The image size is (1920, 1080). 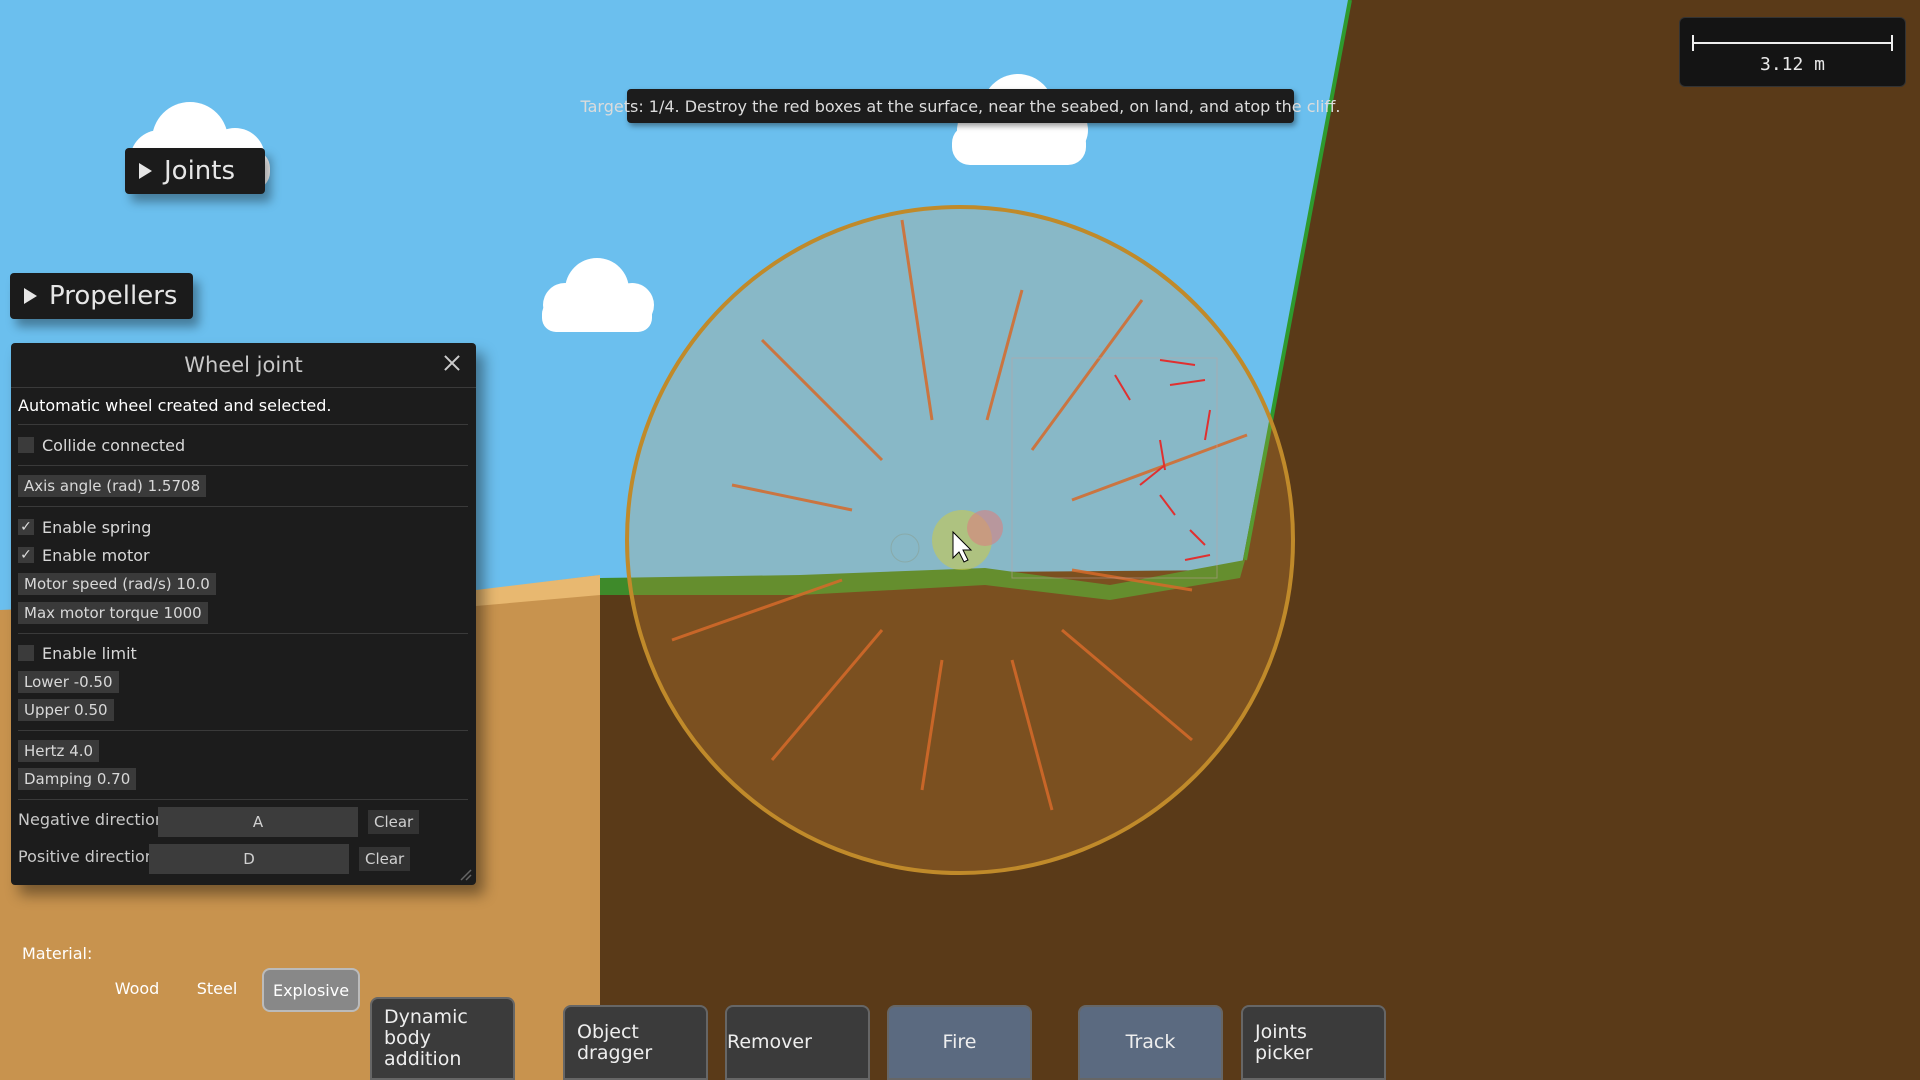 I want to click on enable-limit-checkbox: Enable limit, so click(x=77, y=653).